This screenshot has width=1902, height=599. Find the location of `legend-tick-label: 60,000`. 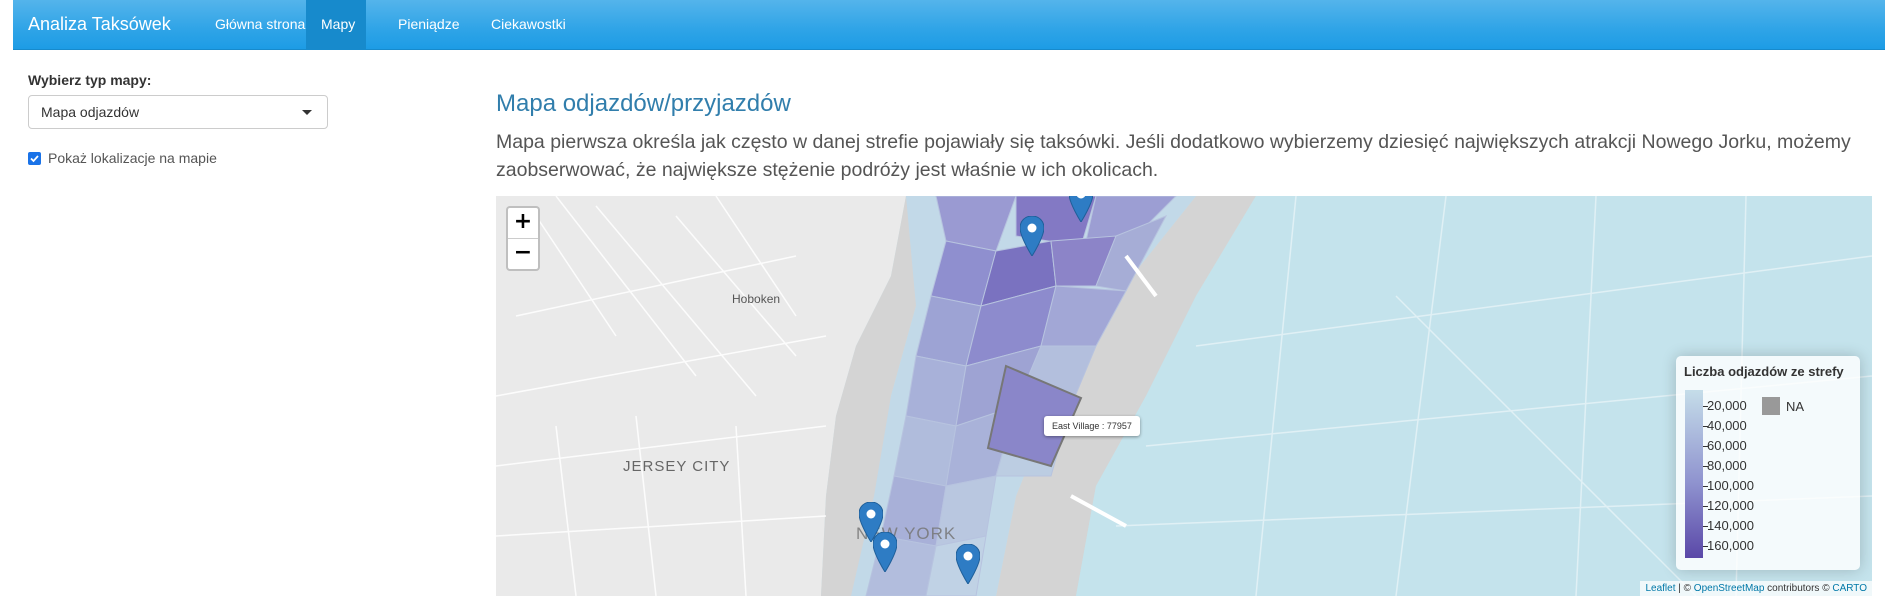

legend-tick-label: 60,000 is located at coordinates (1727, 445).